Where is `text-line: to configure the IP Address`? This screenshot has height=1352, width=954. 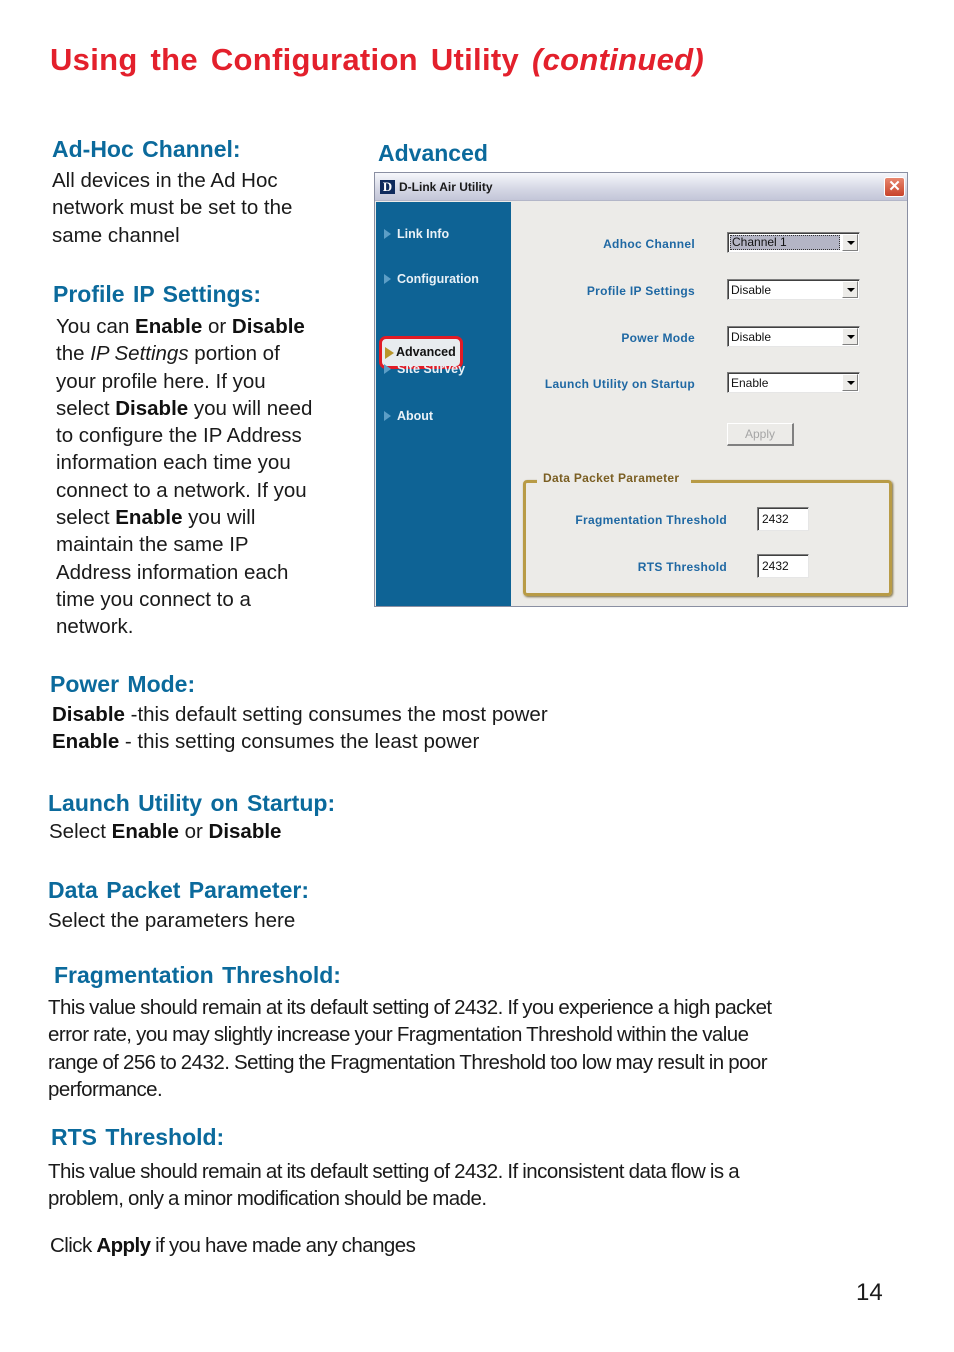
text-line: to configure the IP Address is located at coordinates (179, 436).